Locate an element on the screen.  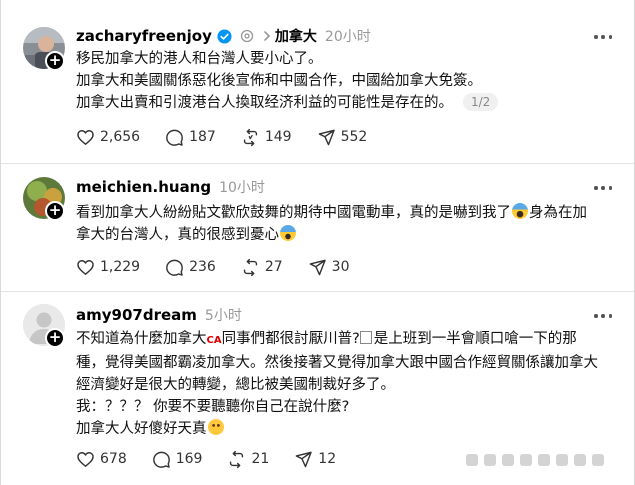
text-line: 經濟變好是很大的轉變，總比被美國制裁好多了。 is located at coordinates (235, 385).